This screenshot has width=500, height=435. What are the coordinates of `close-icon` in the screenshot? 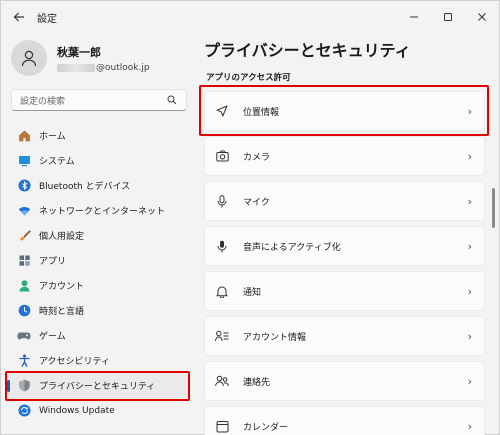 It's located at (482, 17).